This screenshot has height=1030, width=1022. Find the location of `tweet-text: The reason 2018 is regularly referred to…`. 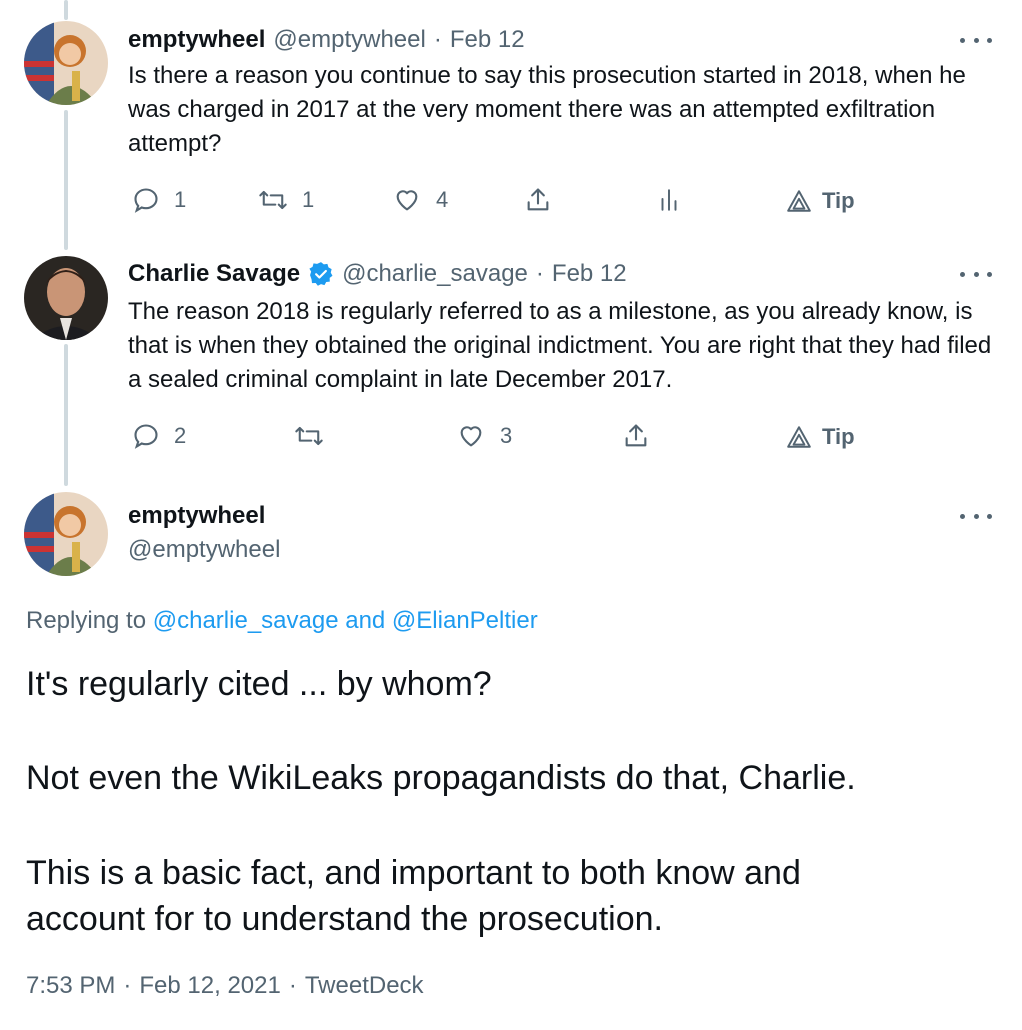

tweet-text: The reason 2018 is regularly referred to… is located at coordinates (563, 345).